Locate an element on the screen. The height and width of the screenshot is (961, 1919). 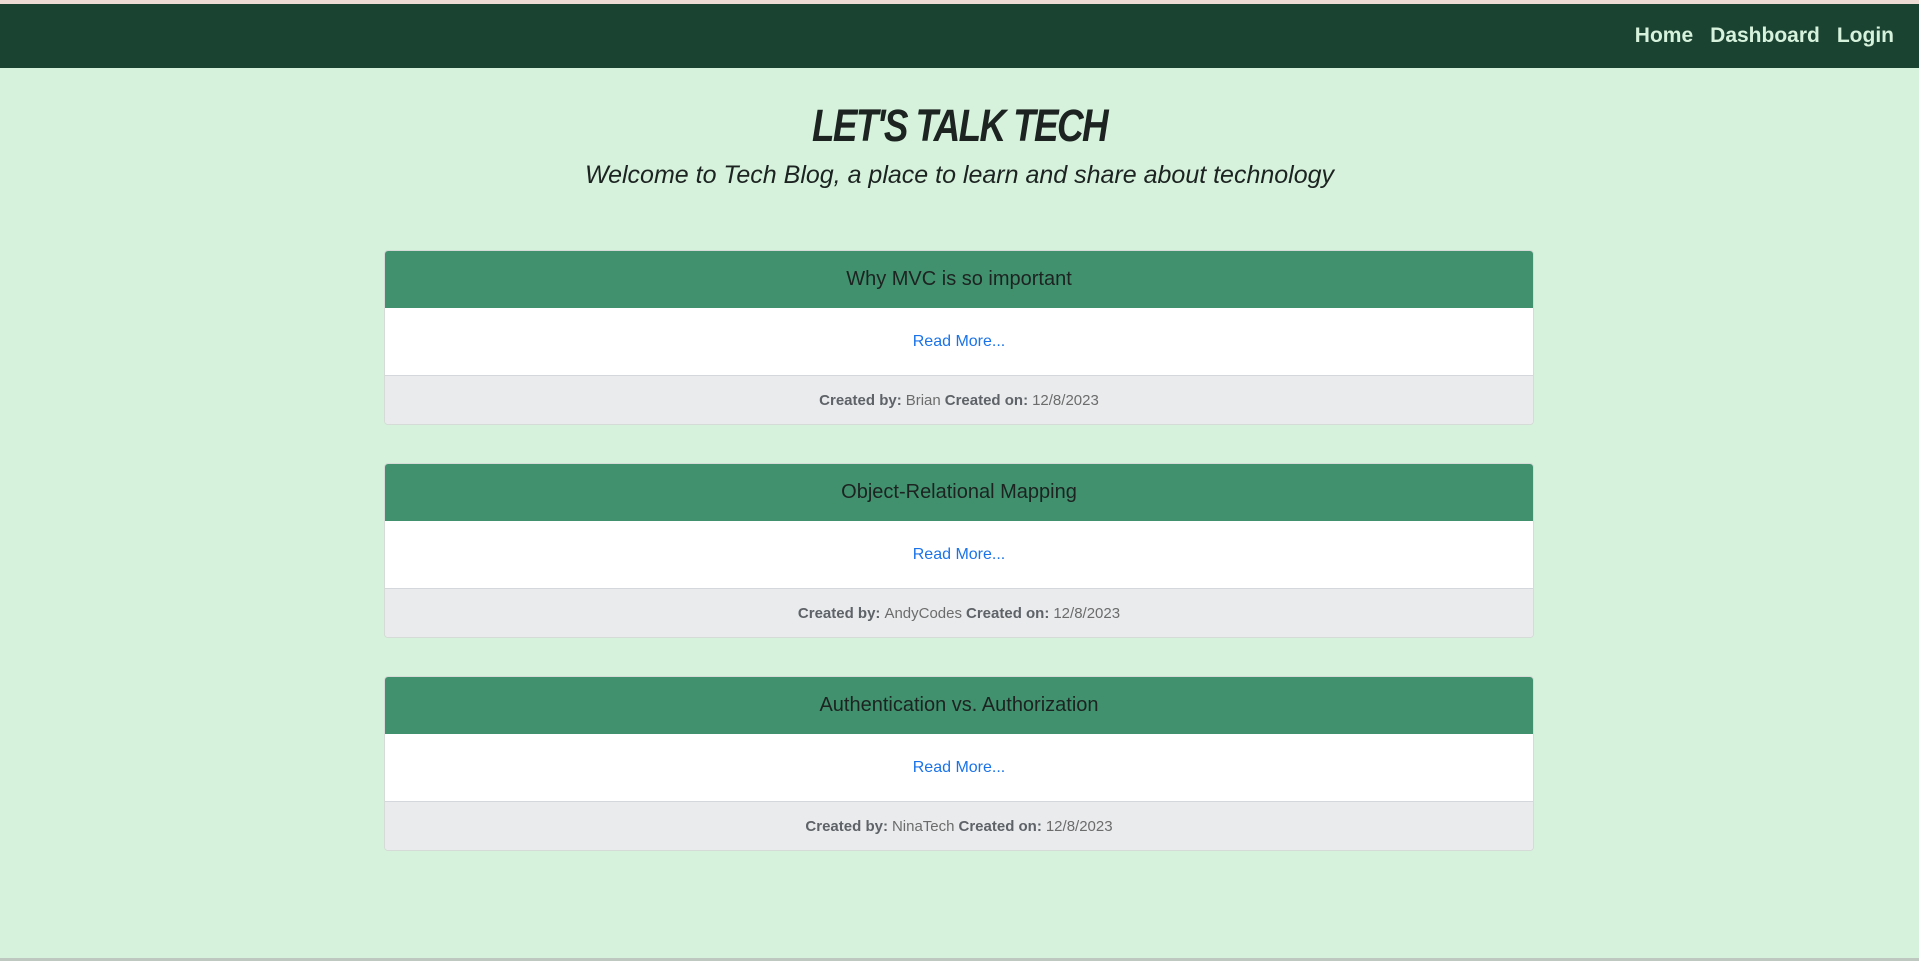
page-title: LET'S TALK TECH is located at coordinates (960, 125).